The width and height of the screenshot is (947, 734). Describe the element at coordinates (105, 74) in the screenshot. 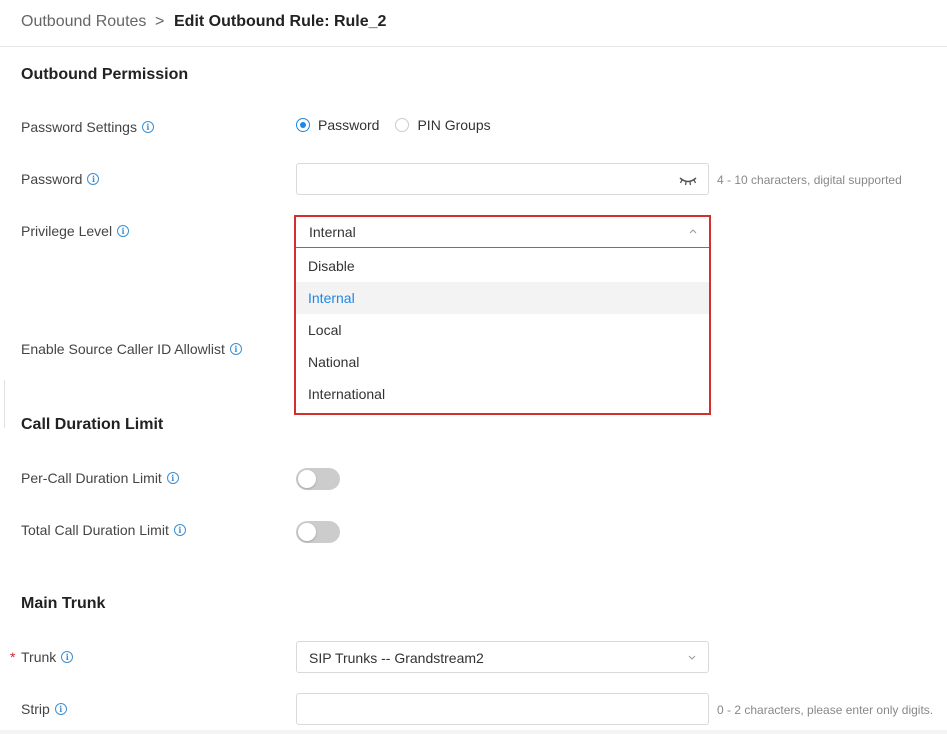

I see `section-title-outbound-permission: Outbound Permission` at that location.